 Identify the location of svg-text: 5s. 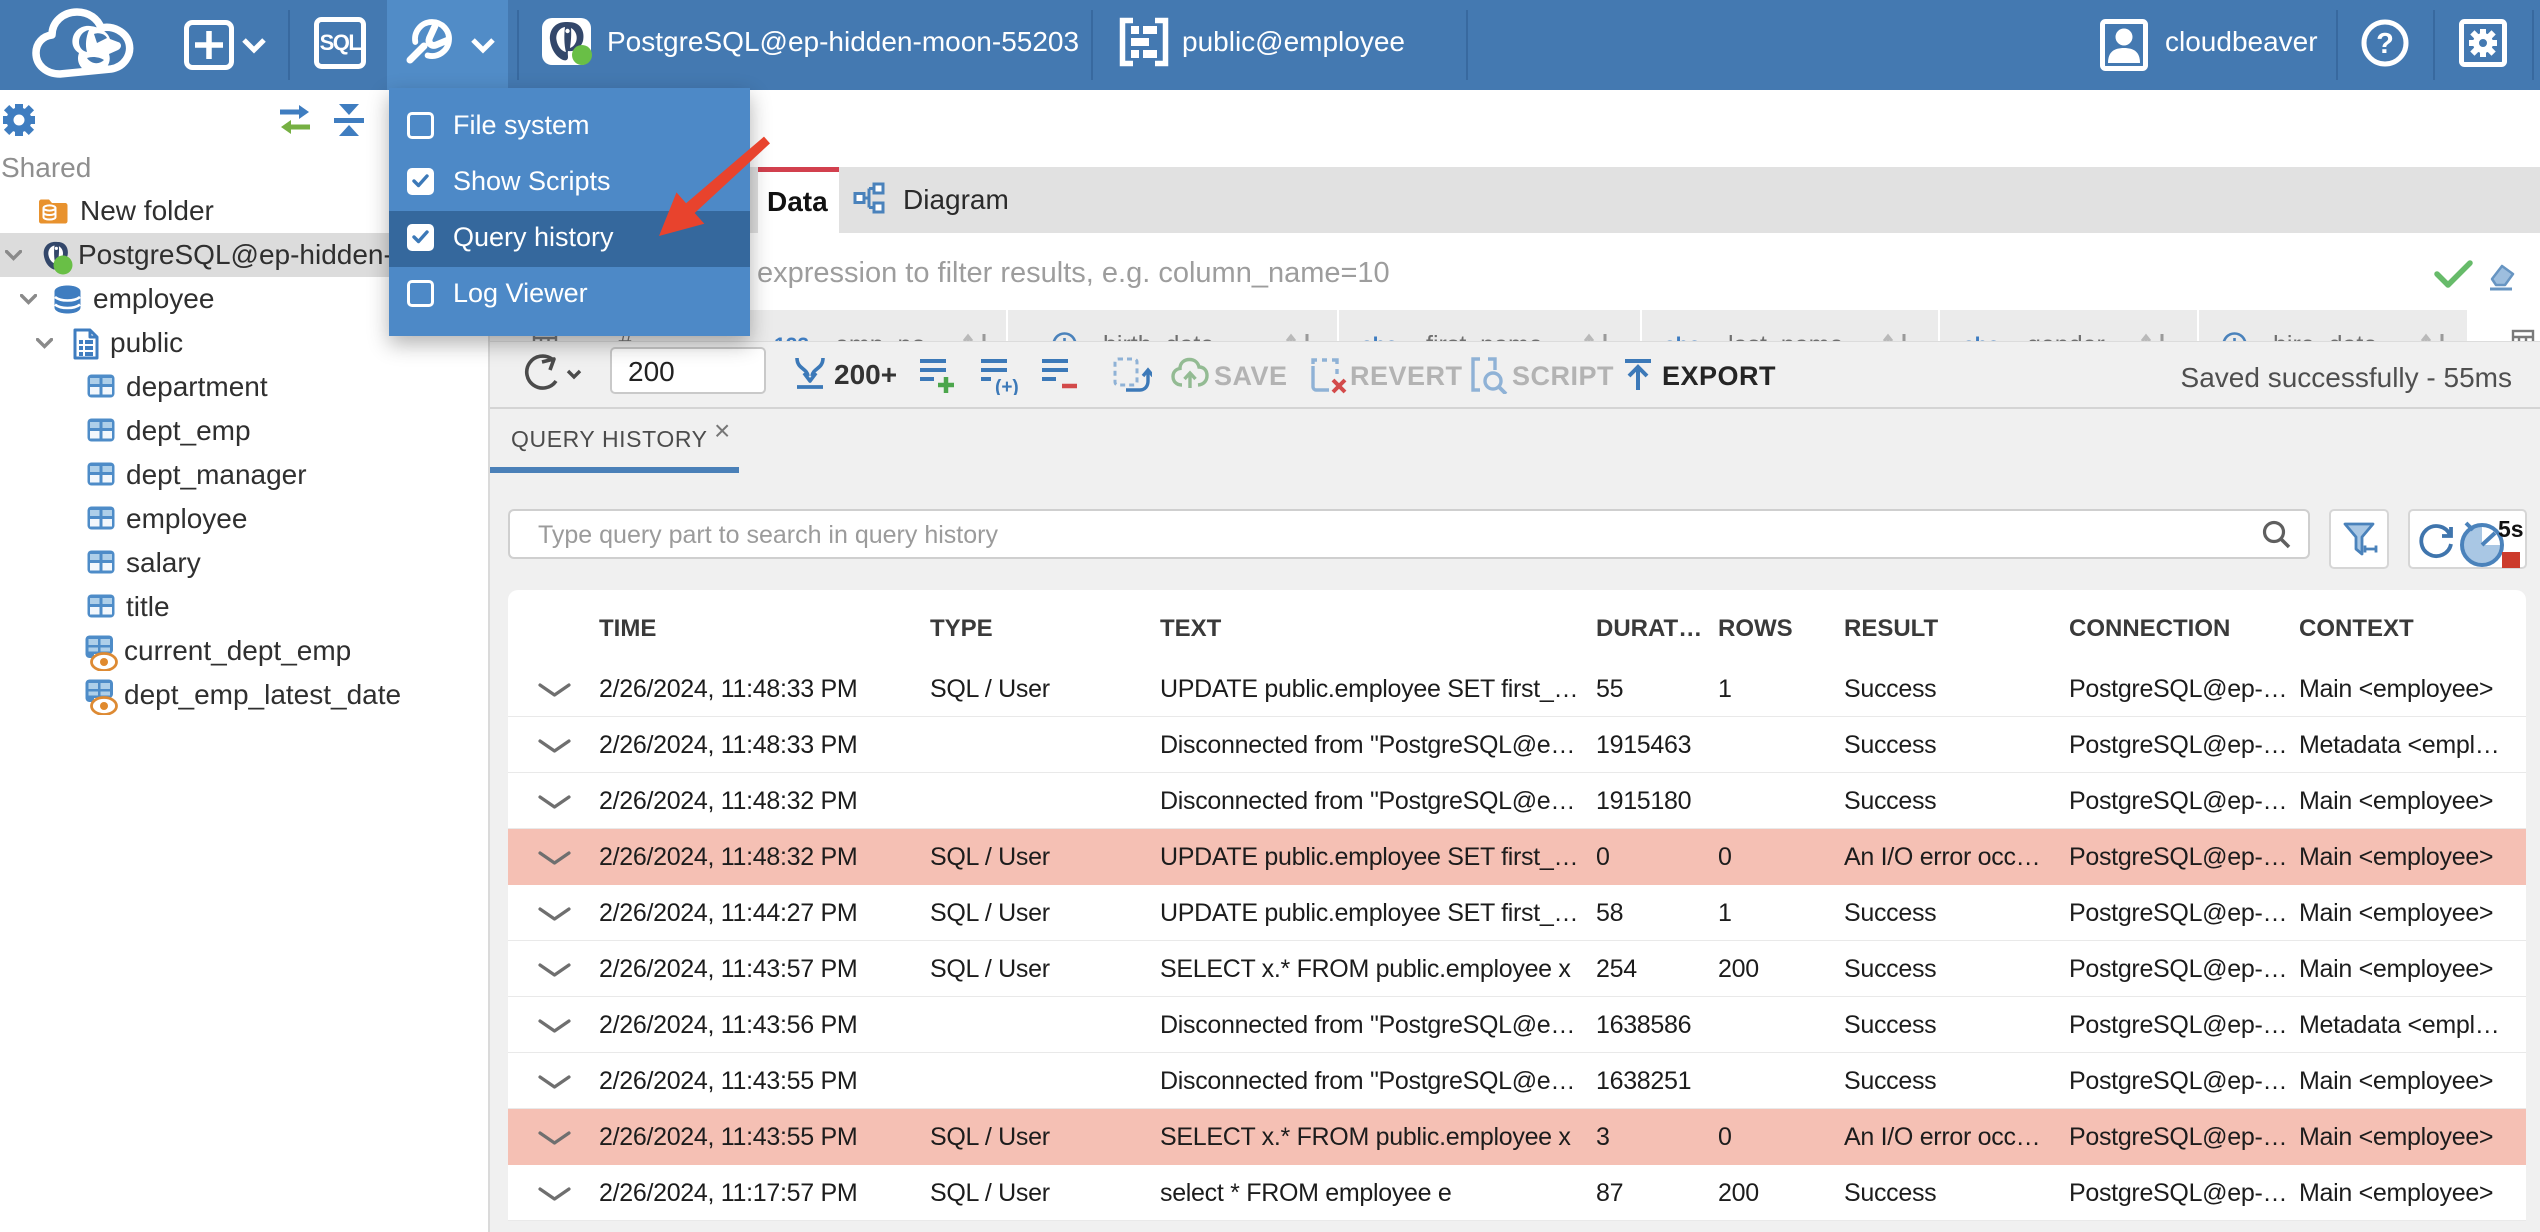
(2511, 529).